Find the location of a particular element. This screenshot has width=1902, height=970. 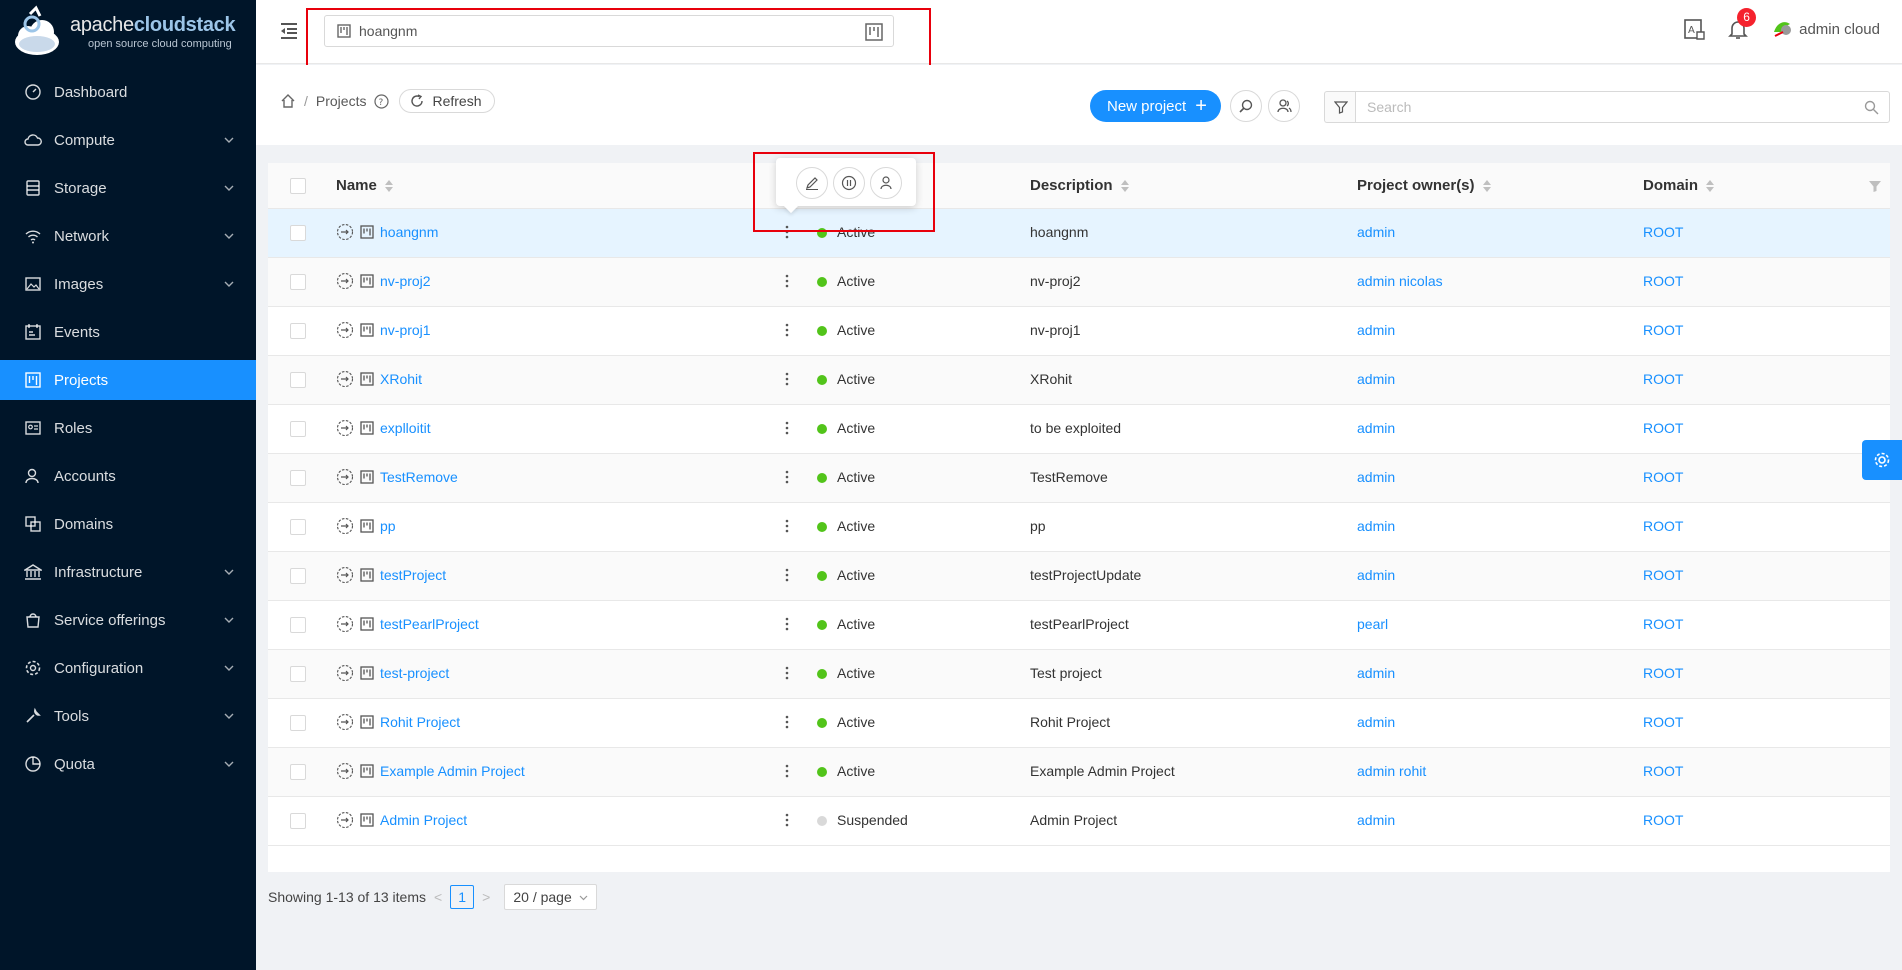

prev-page-icon: < is located at coordinates (438, 897).